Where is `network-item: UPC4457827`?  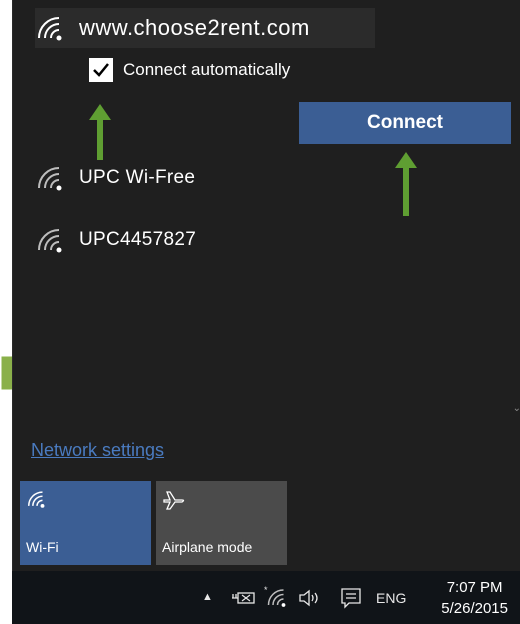
network-item: UPC4457827 is located at coordinates (115, 240).